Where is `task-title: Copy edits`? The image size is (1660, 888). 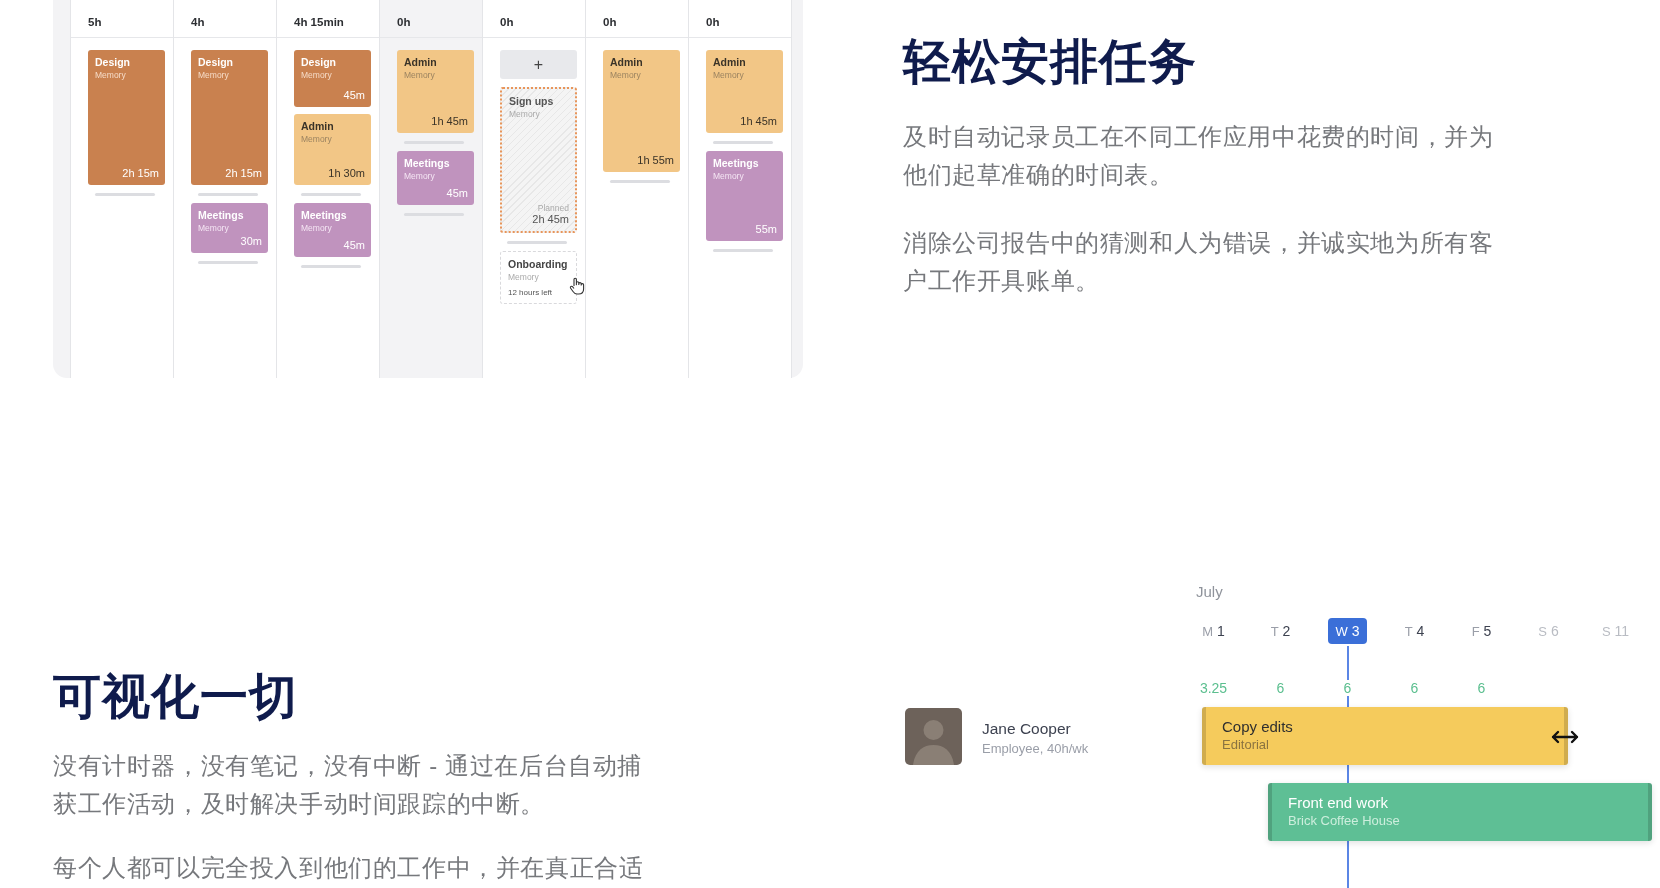 task-title: Copy edits is located at coordinates (1258, 726).